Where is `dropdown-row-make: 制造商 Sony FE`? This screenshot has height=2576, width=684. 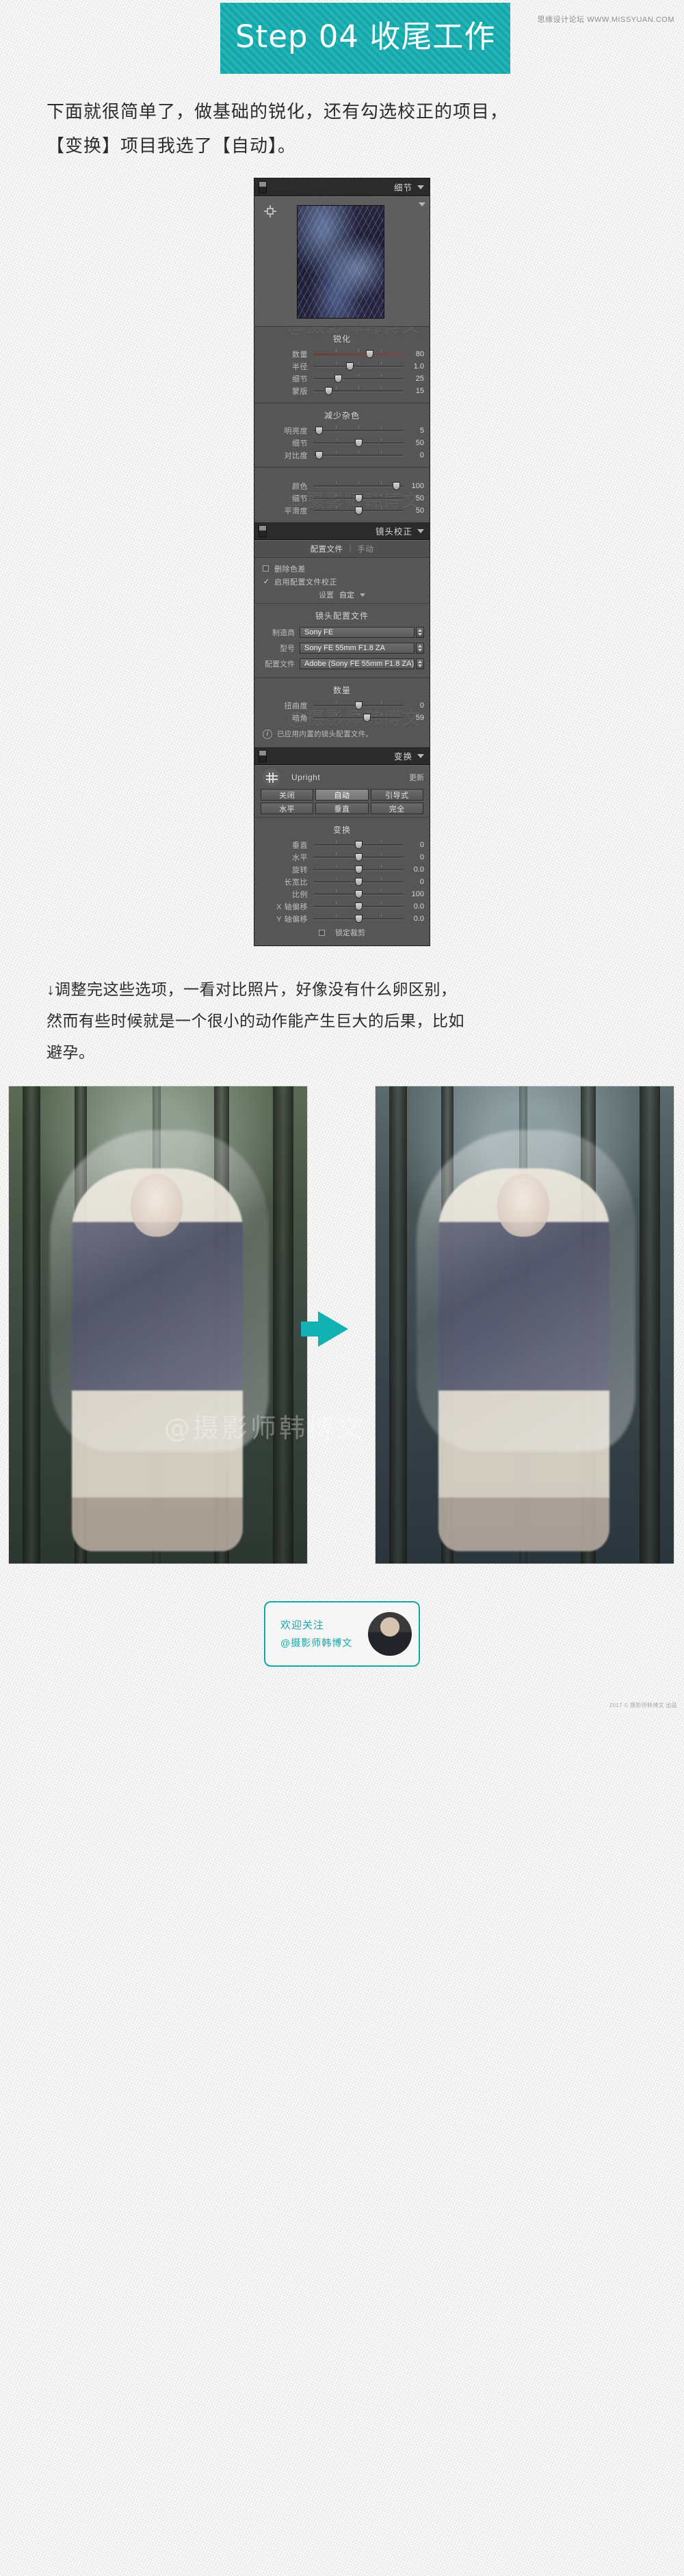 dropdown-row-make: 制造商 Sony FE is located at coordinates (342, 632).